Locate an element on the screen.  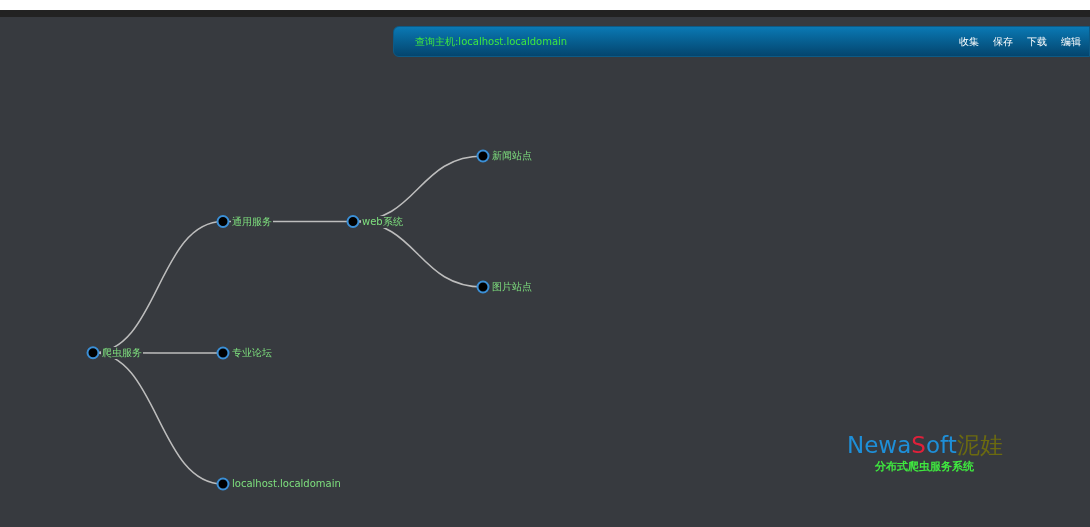
node-label: web系统 is located at coordinates (382, 221).